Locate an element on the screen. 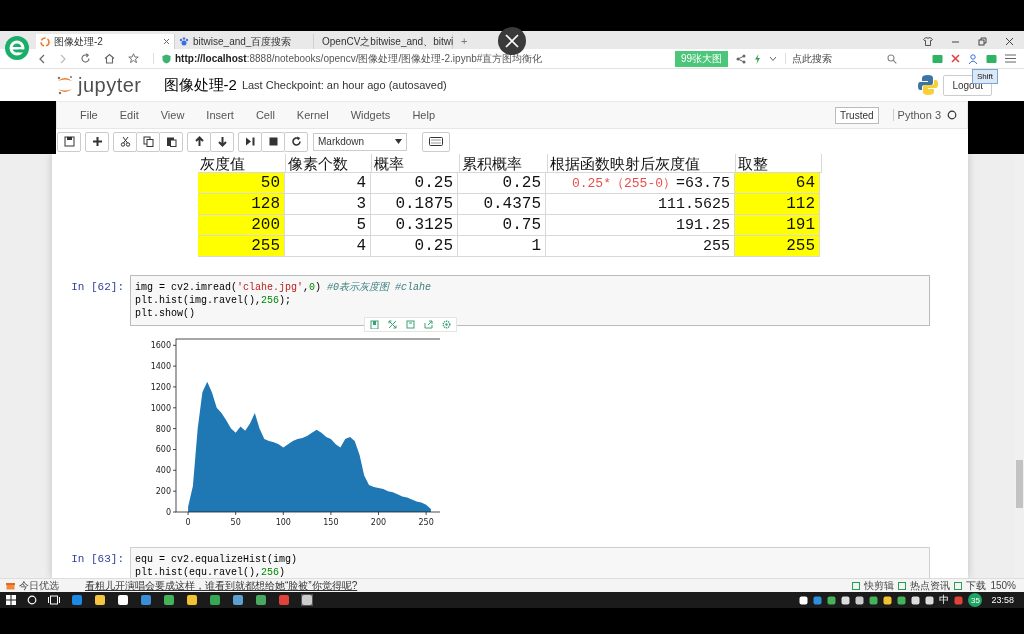  menu-item: Kernel is located at coordinates (312, 115).